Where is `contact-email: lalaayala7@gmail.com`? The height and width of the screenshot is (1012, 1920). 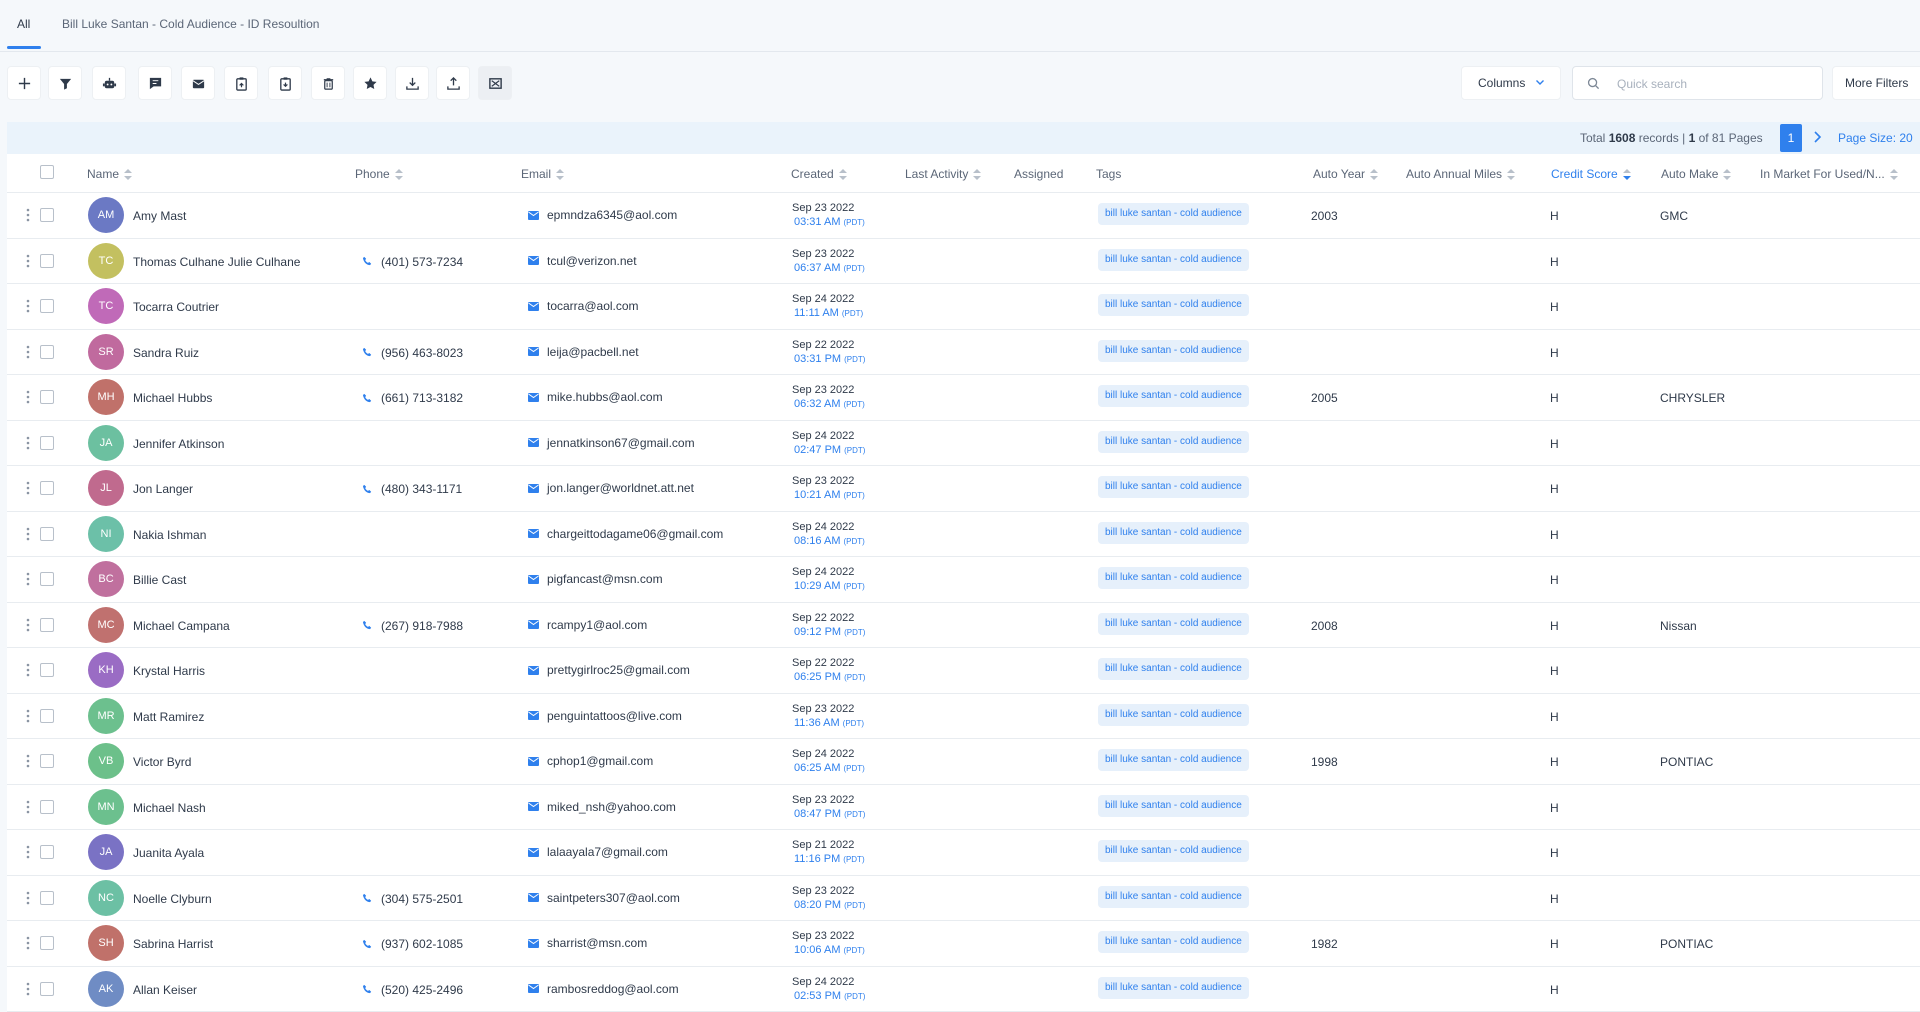
contact-email: lalaayala7@gmail.com is located at coordinates (598, 852).